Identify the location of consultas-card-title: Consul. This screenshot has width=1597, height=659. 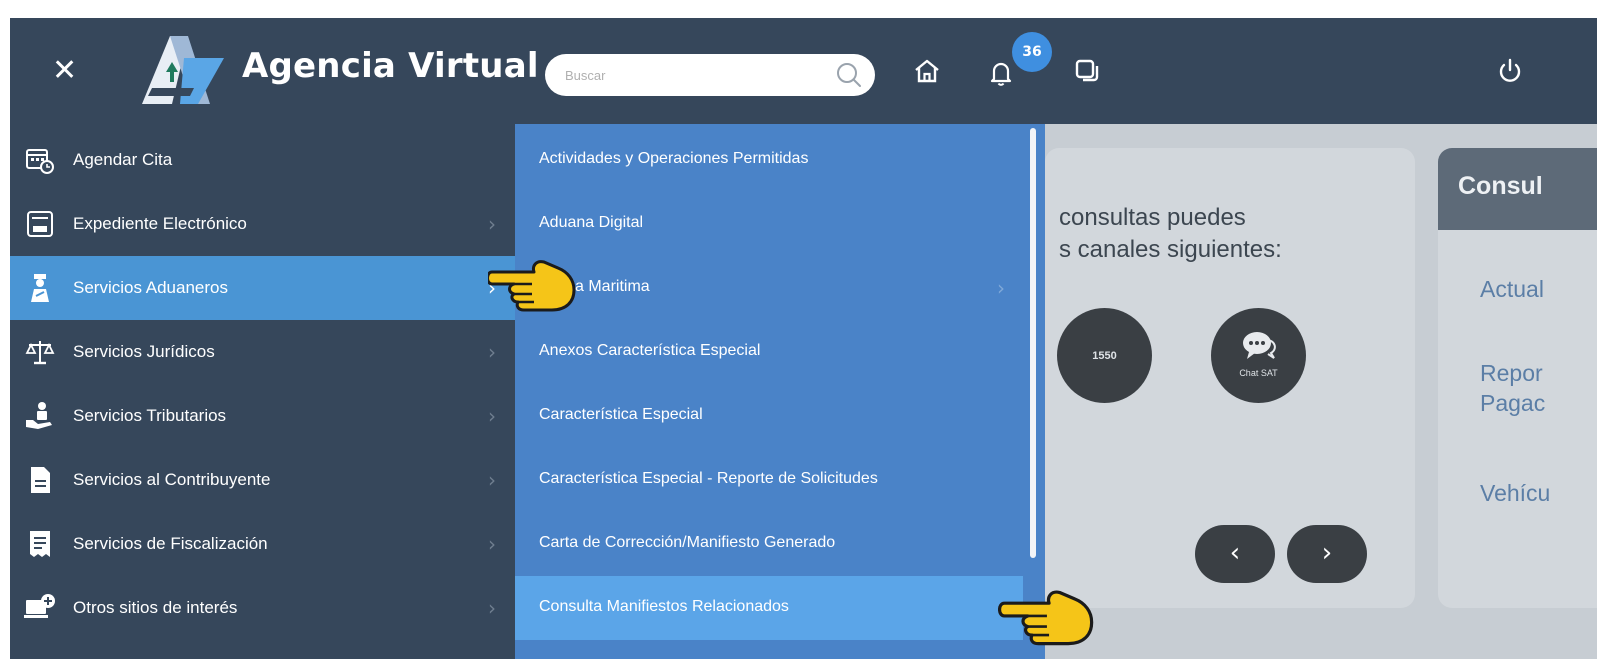
(1500, 186).